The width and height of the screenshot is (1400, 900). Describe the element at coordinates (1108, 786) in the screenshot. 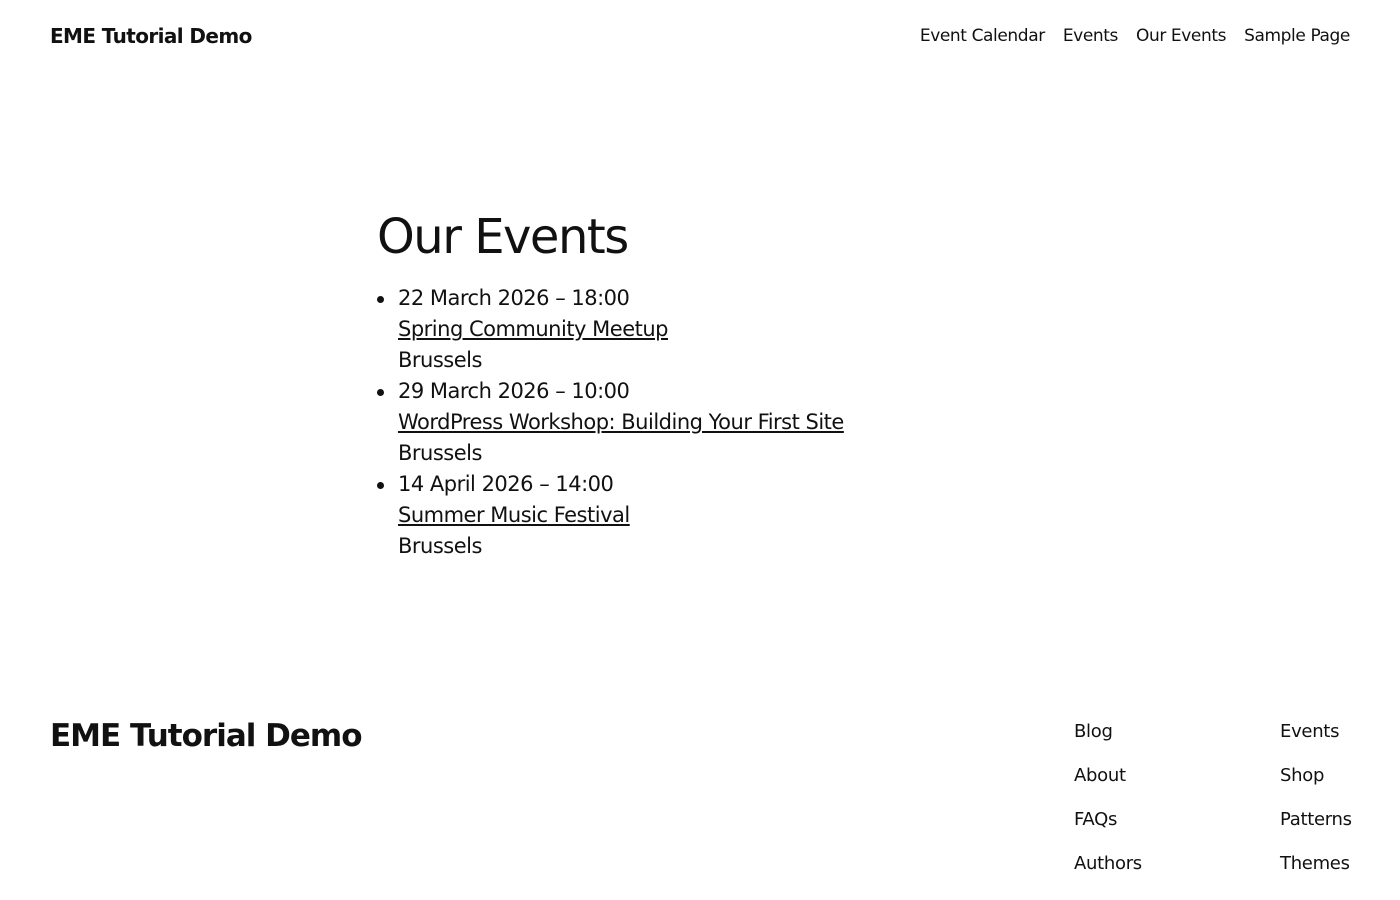

I see `footer-link-about: About` at that location.